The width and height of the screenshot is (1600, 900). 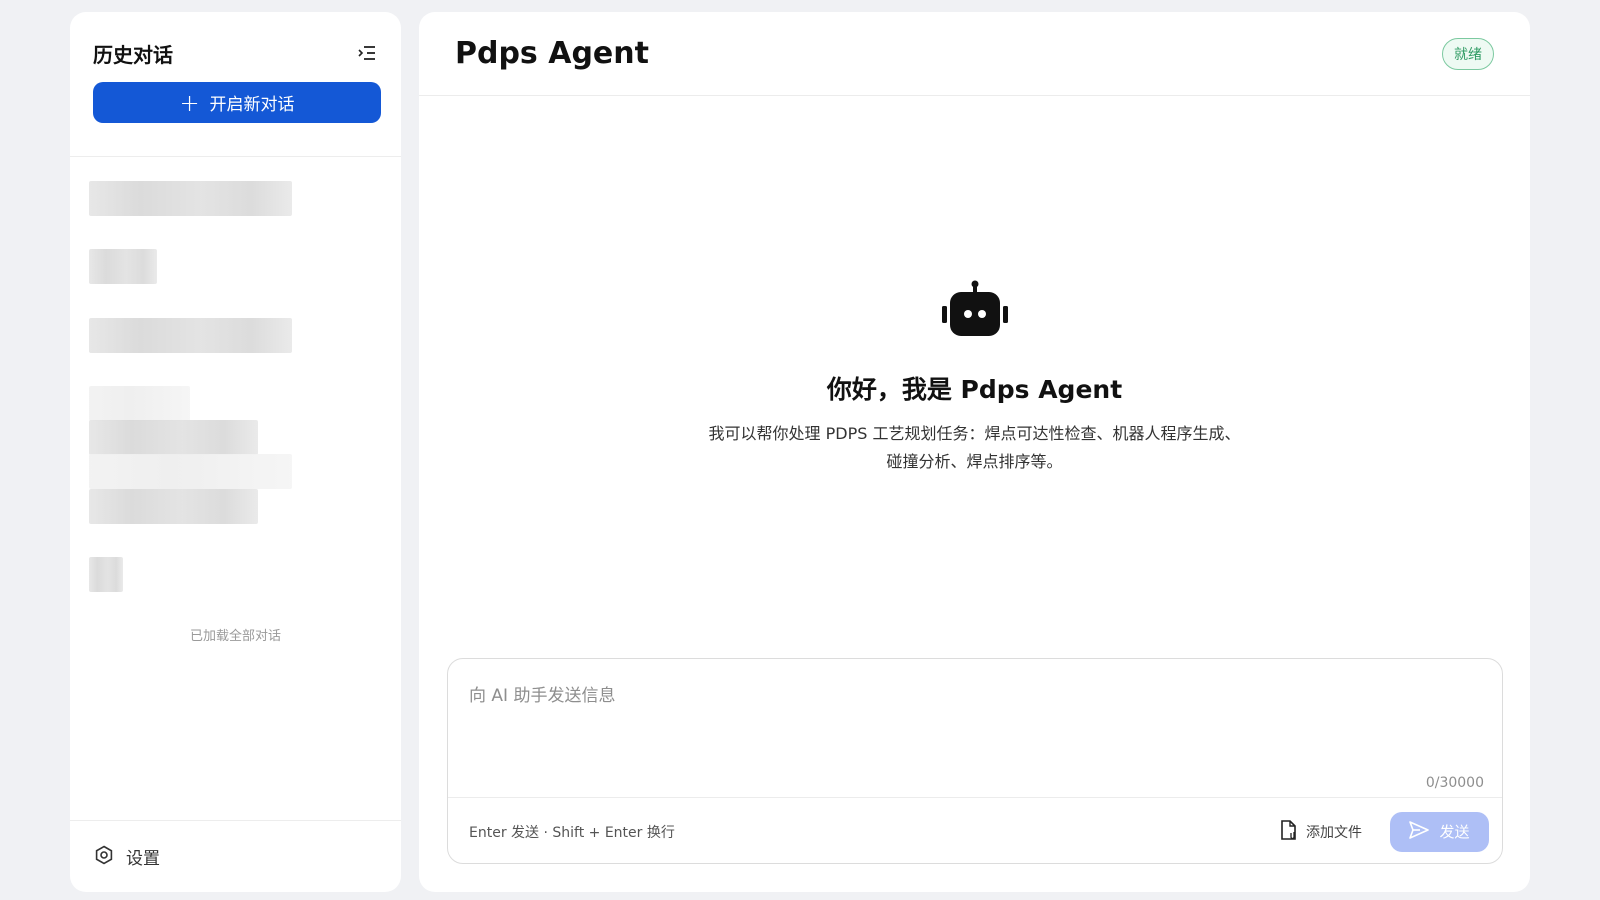 I want to click on add-file-button: 添加文件, so click(x=1321, y=831).